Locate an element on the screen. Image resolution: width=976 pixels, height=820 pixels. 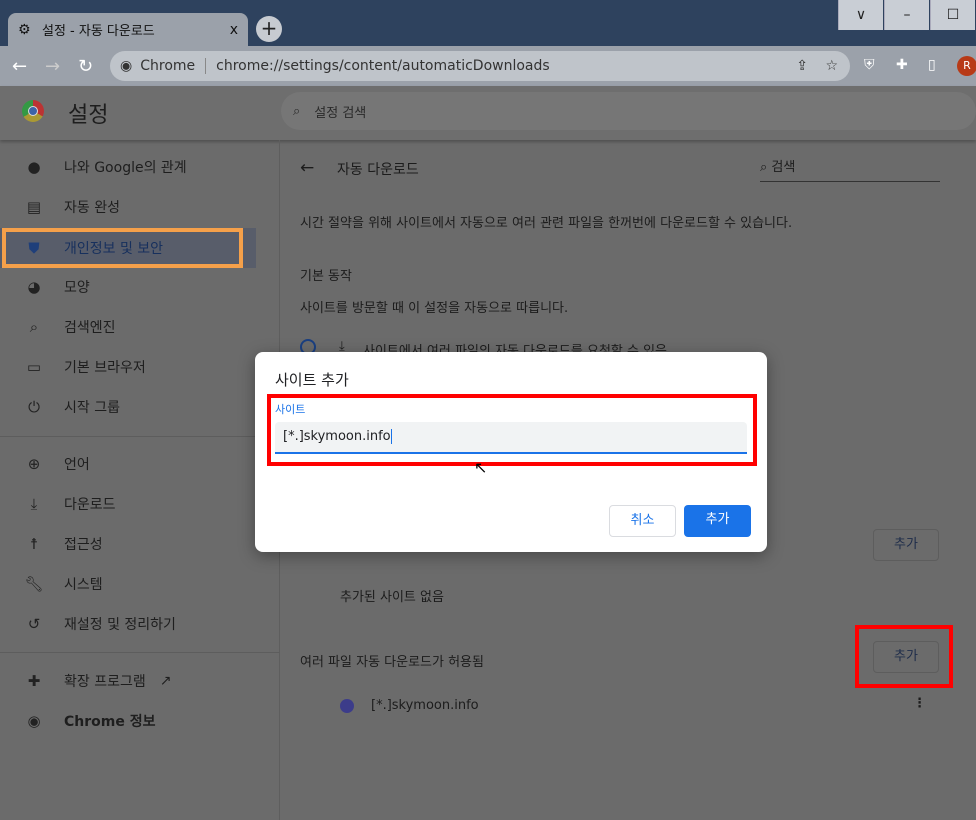
dialog-title: 사이트 추가 is located at coordinates (312, 380).